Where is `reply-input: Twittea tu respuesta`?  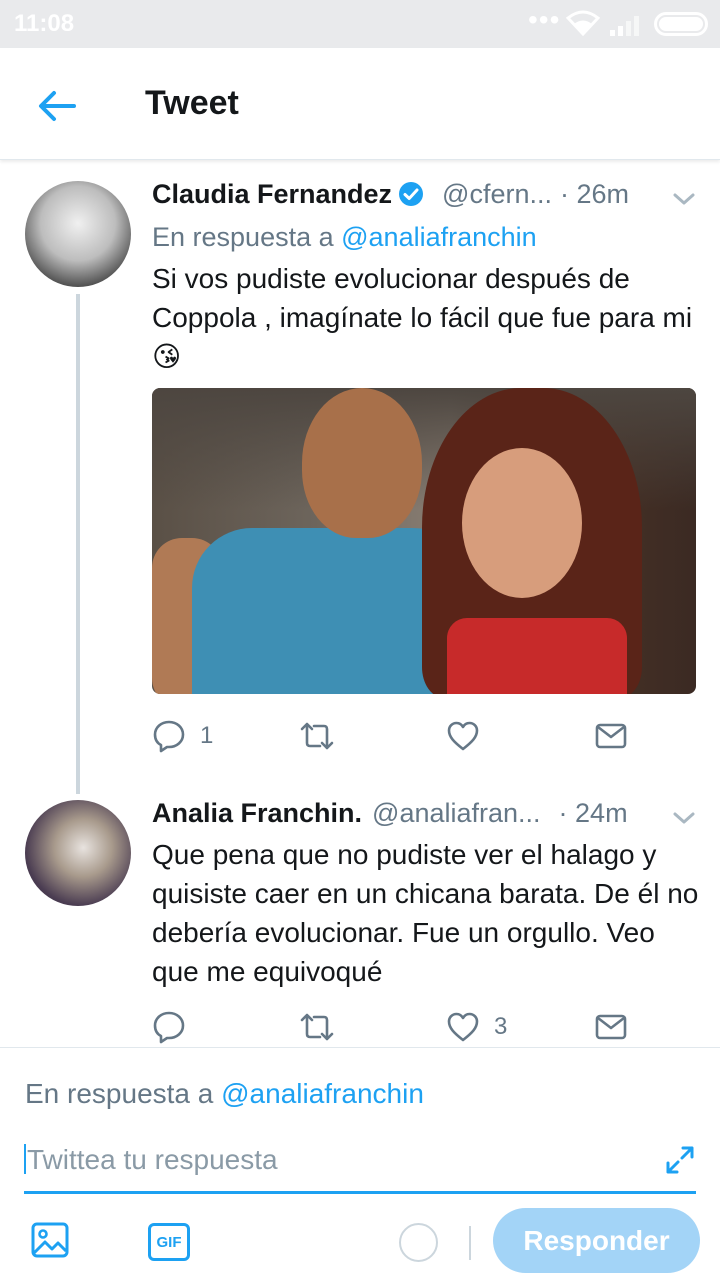 reply-input: Twittea tu respuesta is located at coordinates (360, 1168).